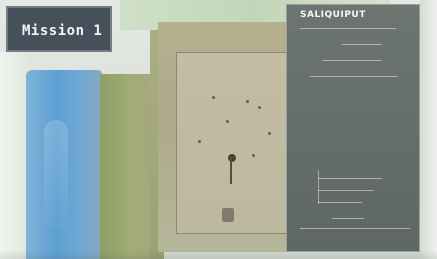 The height and width of the screenshot is (259, 437). Describe the element at coordinates (234, 171) in the screenshot. I see `unit-marker-pole` at that location.